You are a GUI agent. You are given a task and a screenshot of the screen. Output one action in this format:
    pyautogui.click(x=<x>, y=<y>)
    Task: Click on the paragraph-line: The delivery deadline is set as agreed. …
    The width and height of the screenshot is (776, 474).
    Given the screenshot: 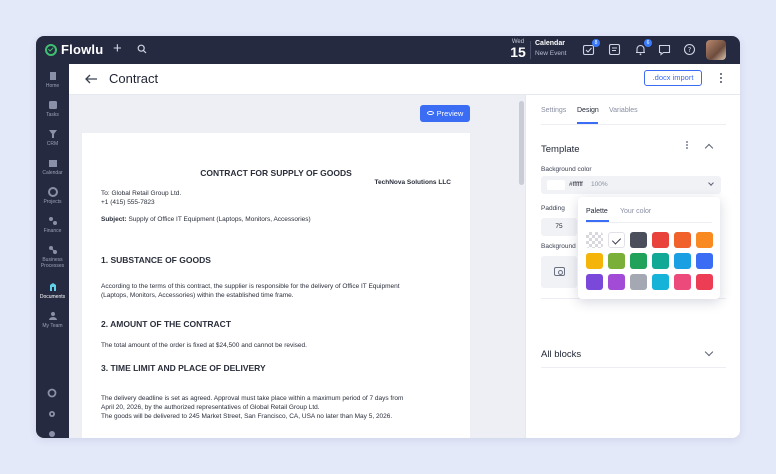 What is the action you would take?
    pyautogui.click(x=252, y=398)
    